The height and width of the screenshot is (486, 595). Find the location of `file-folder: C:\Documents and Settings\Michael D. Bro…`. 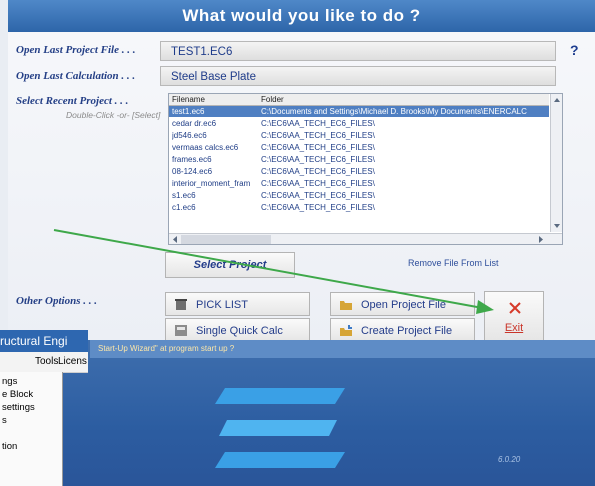

file-folder: C:\Documents and Settings\Michael D. Bro… is located at coordinates (394, 111).